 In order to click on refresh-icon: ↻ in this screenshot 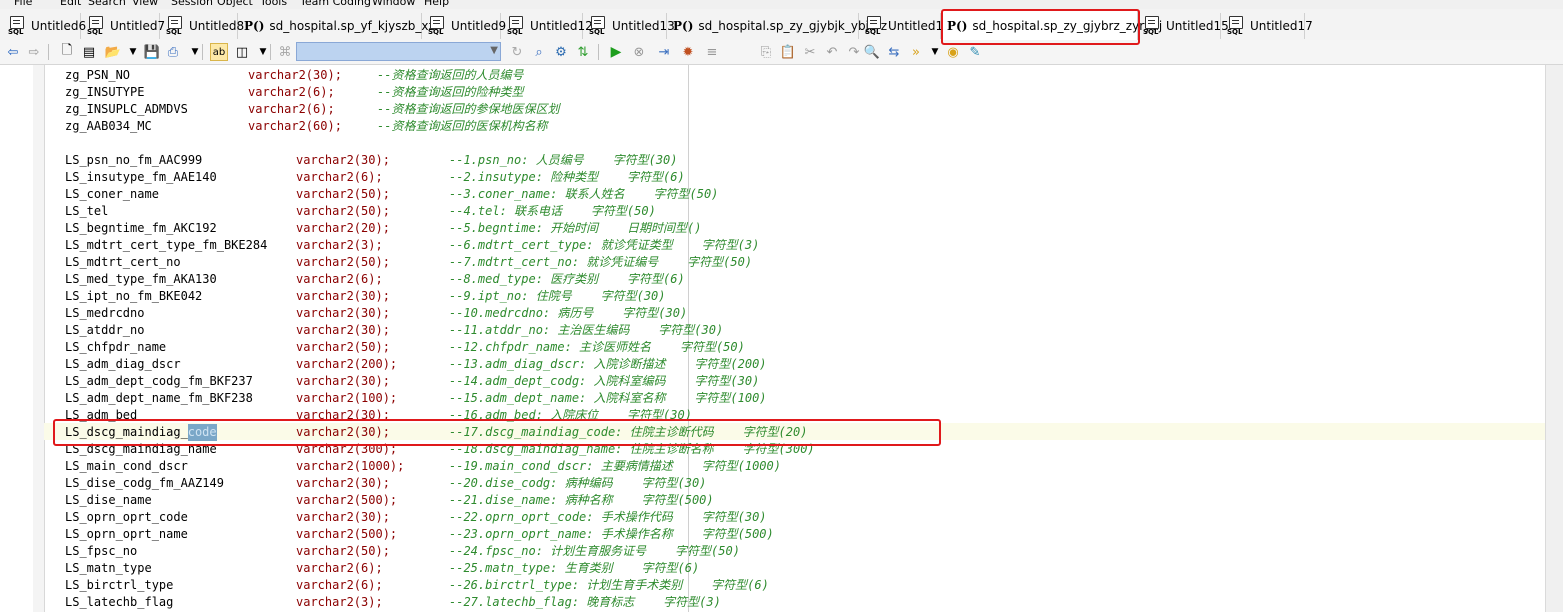, I will do `click(517, 52)`.